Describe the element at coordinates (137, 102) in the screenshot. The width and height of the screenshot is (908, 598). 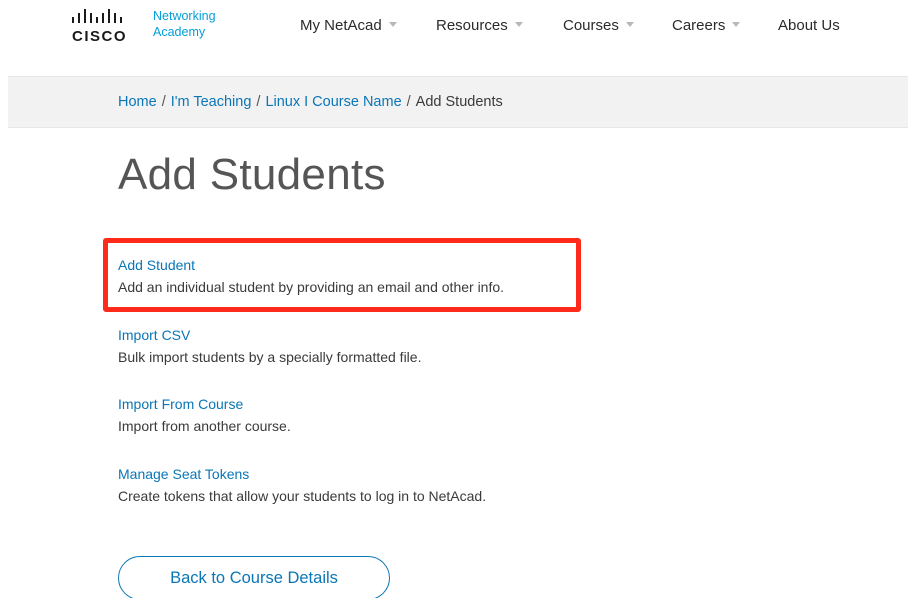
I see `breadcrumb-home: Home` at that location.